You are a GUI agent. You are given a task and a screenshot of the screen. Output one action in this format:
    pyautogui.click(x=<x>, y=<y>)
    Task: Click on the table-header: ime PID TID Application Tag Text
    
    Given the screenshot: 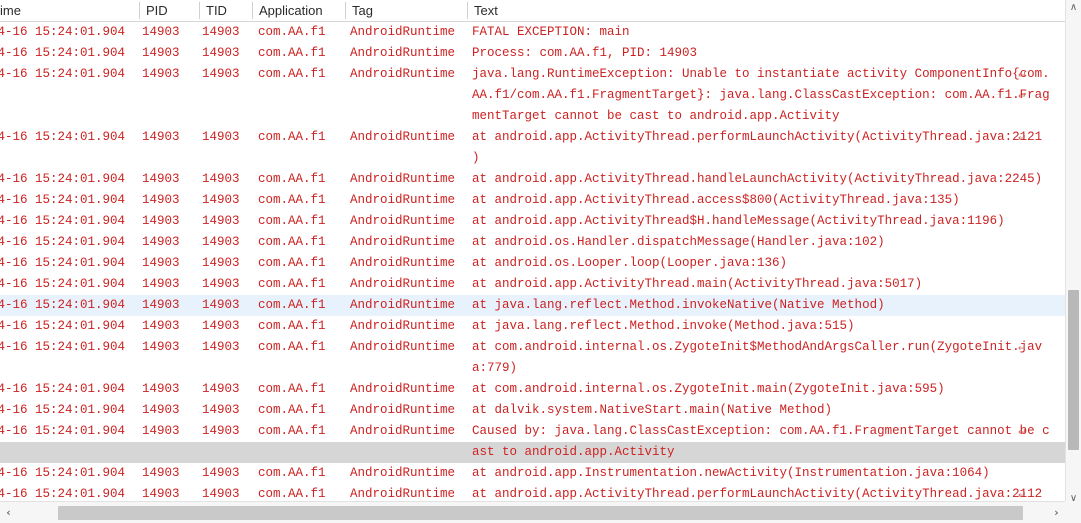 What is the action you would take?
    pyautogui.click(x=532, y=11)
    